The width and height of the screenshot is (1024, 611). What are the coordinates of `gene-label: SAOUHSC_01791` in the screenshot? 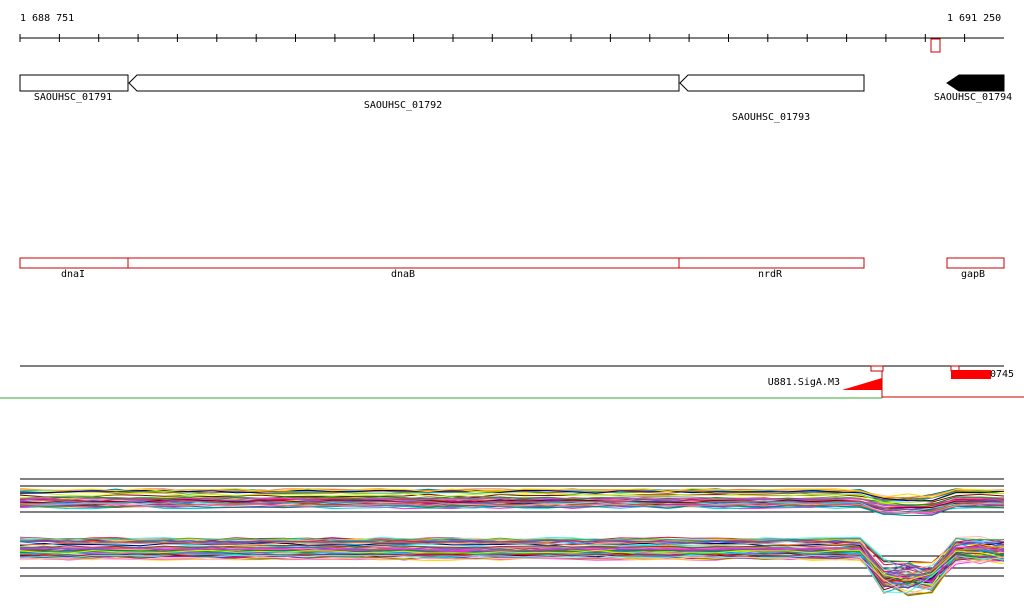 It's located at (73, 97).